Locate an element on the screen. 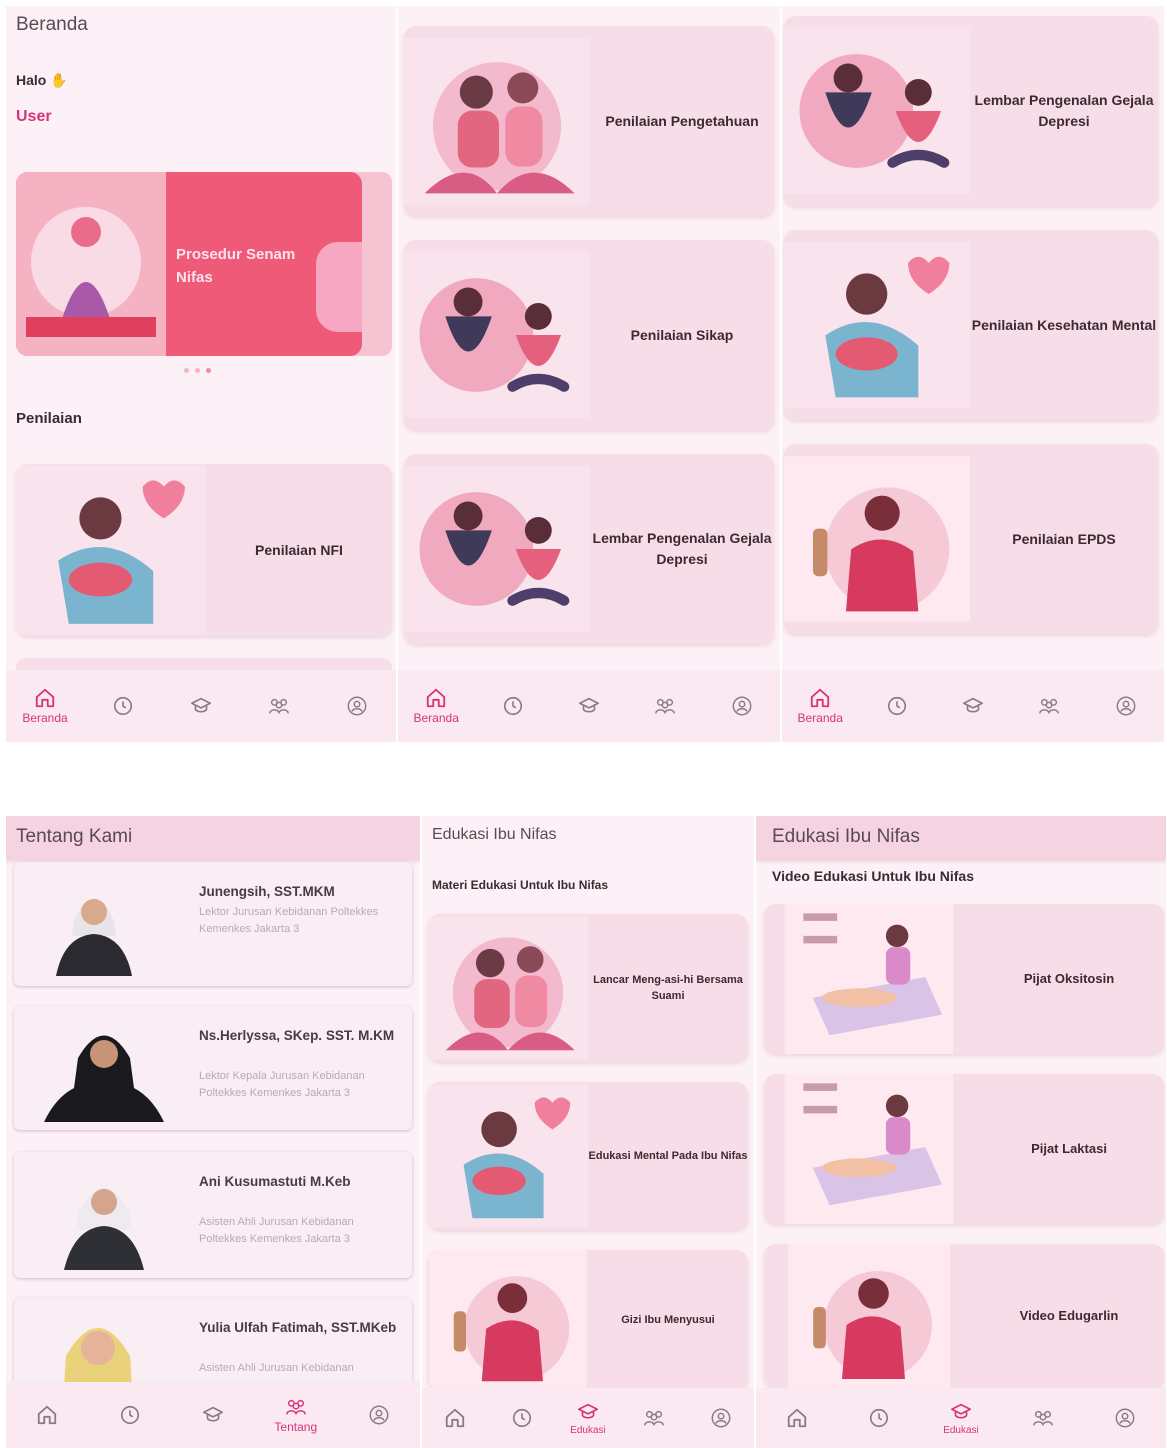  page-title: Beranda is located at coordinates (52, 24).